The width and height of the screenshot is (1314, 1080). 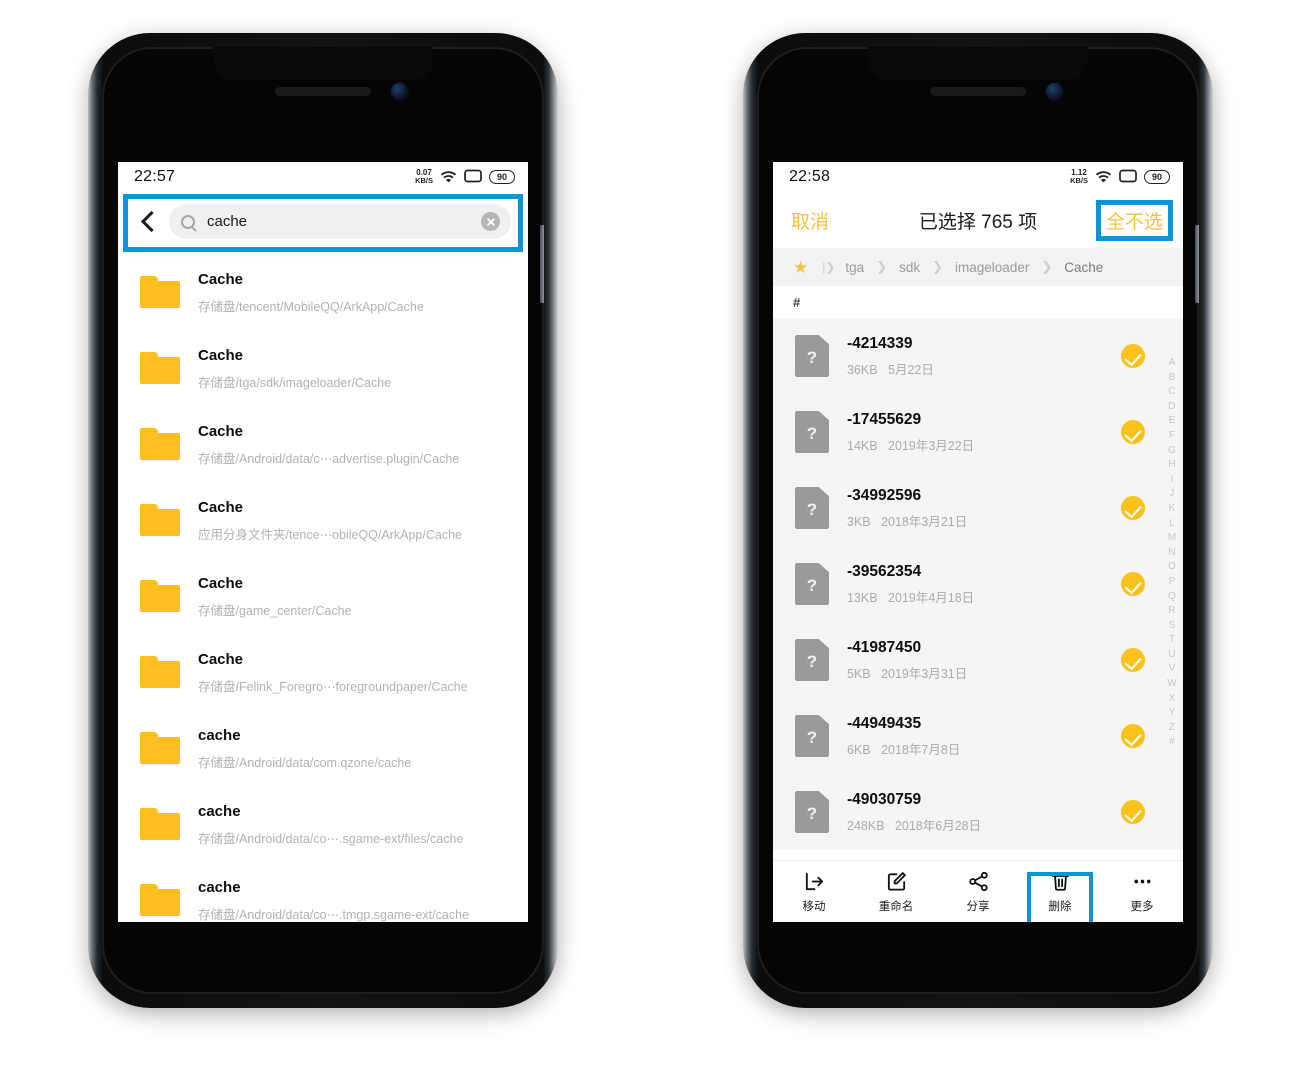 I want to click on unknown-file-icon: ?, so click(x=812, y=432).